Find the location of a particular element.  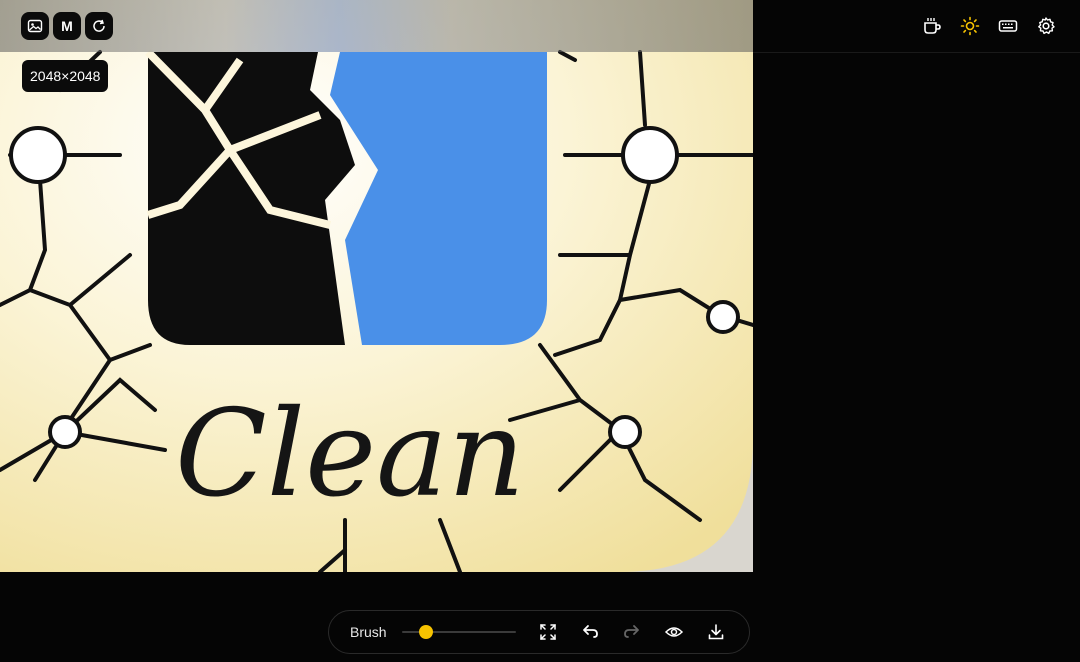

download-button is located at coordinates (716, 632).